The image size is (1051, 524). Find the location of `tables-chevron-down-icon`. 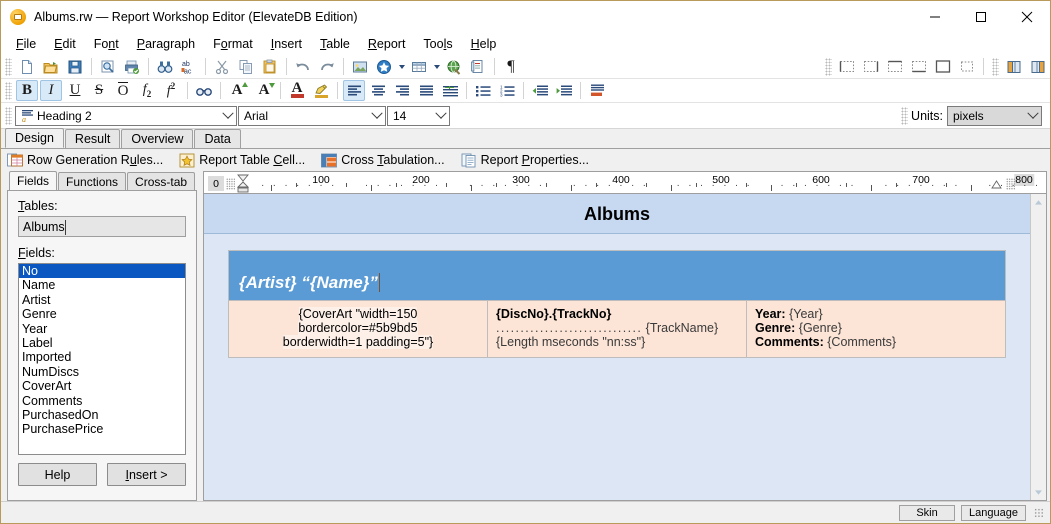

tables-chevron-down-icon is located at coordinates (65, 227).